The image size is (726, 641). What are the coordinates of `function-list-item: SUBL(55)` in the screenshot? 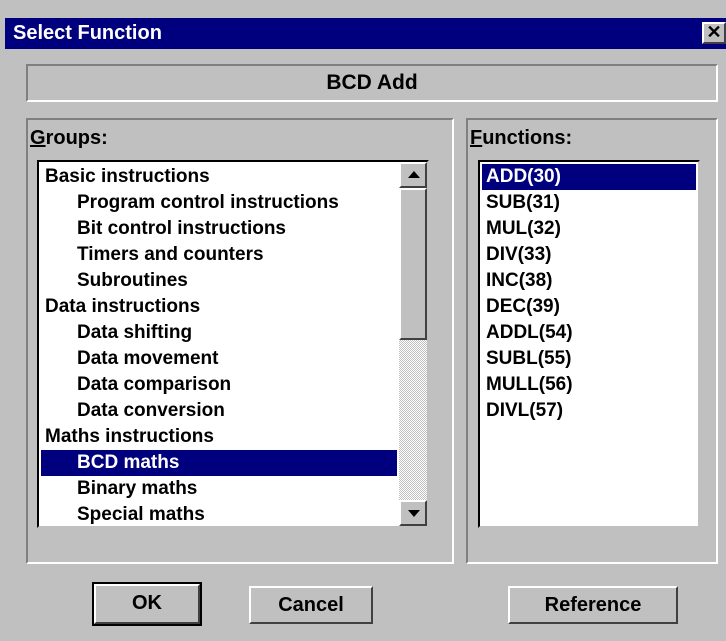 It's located at (589, 359).